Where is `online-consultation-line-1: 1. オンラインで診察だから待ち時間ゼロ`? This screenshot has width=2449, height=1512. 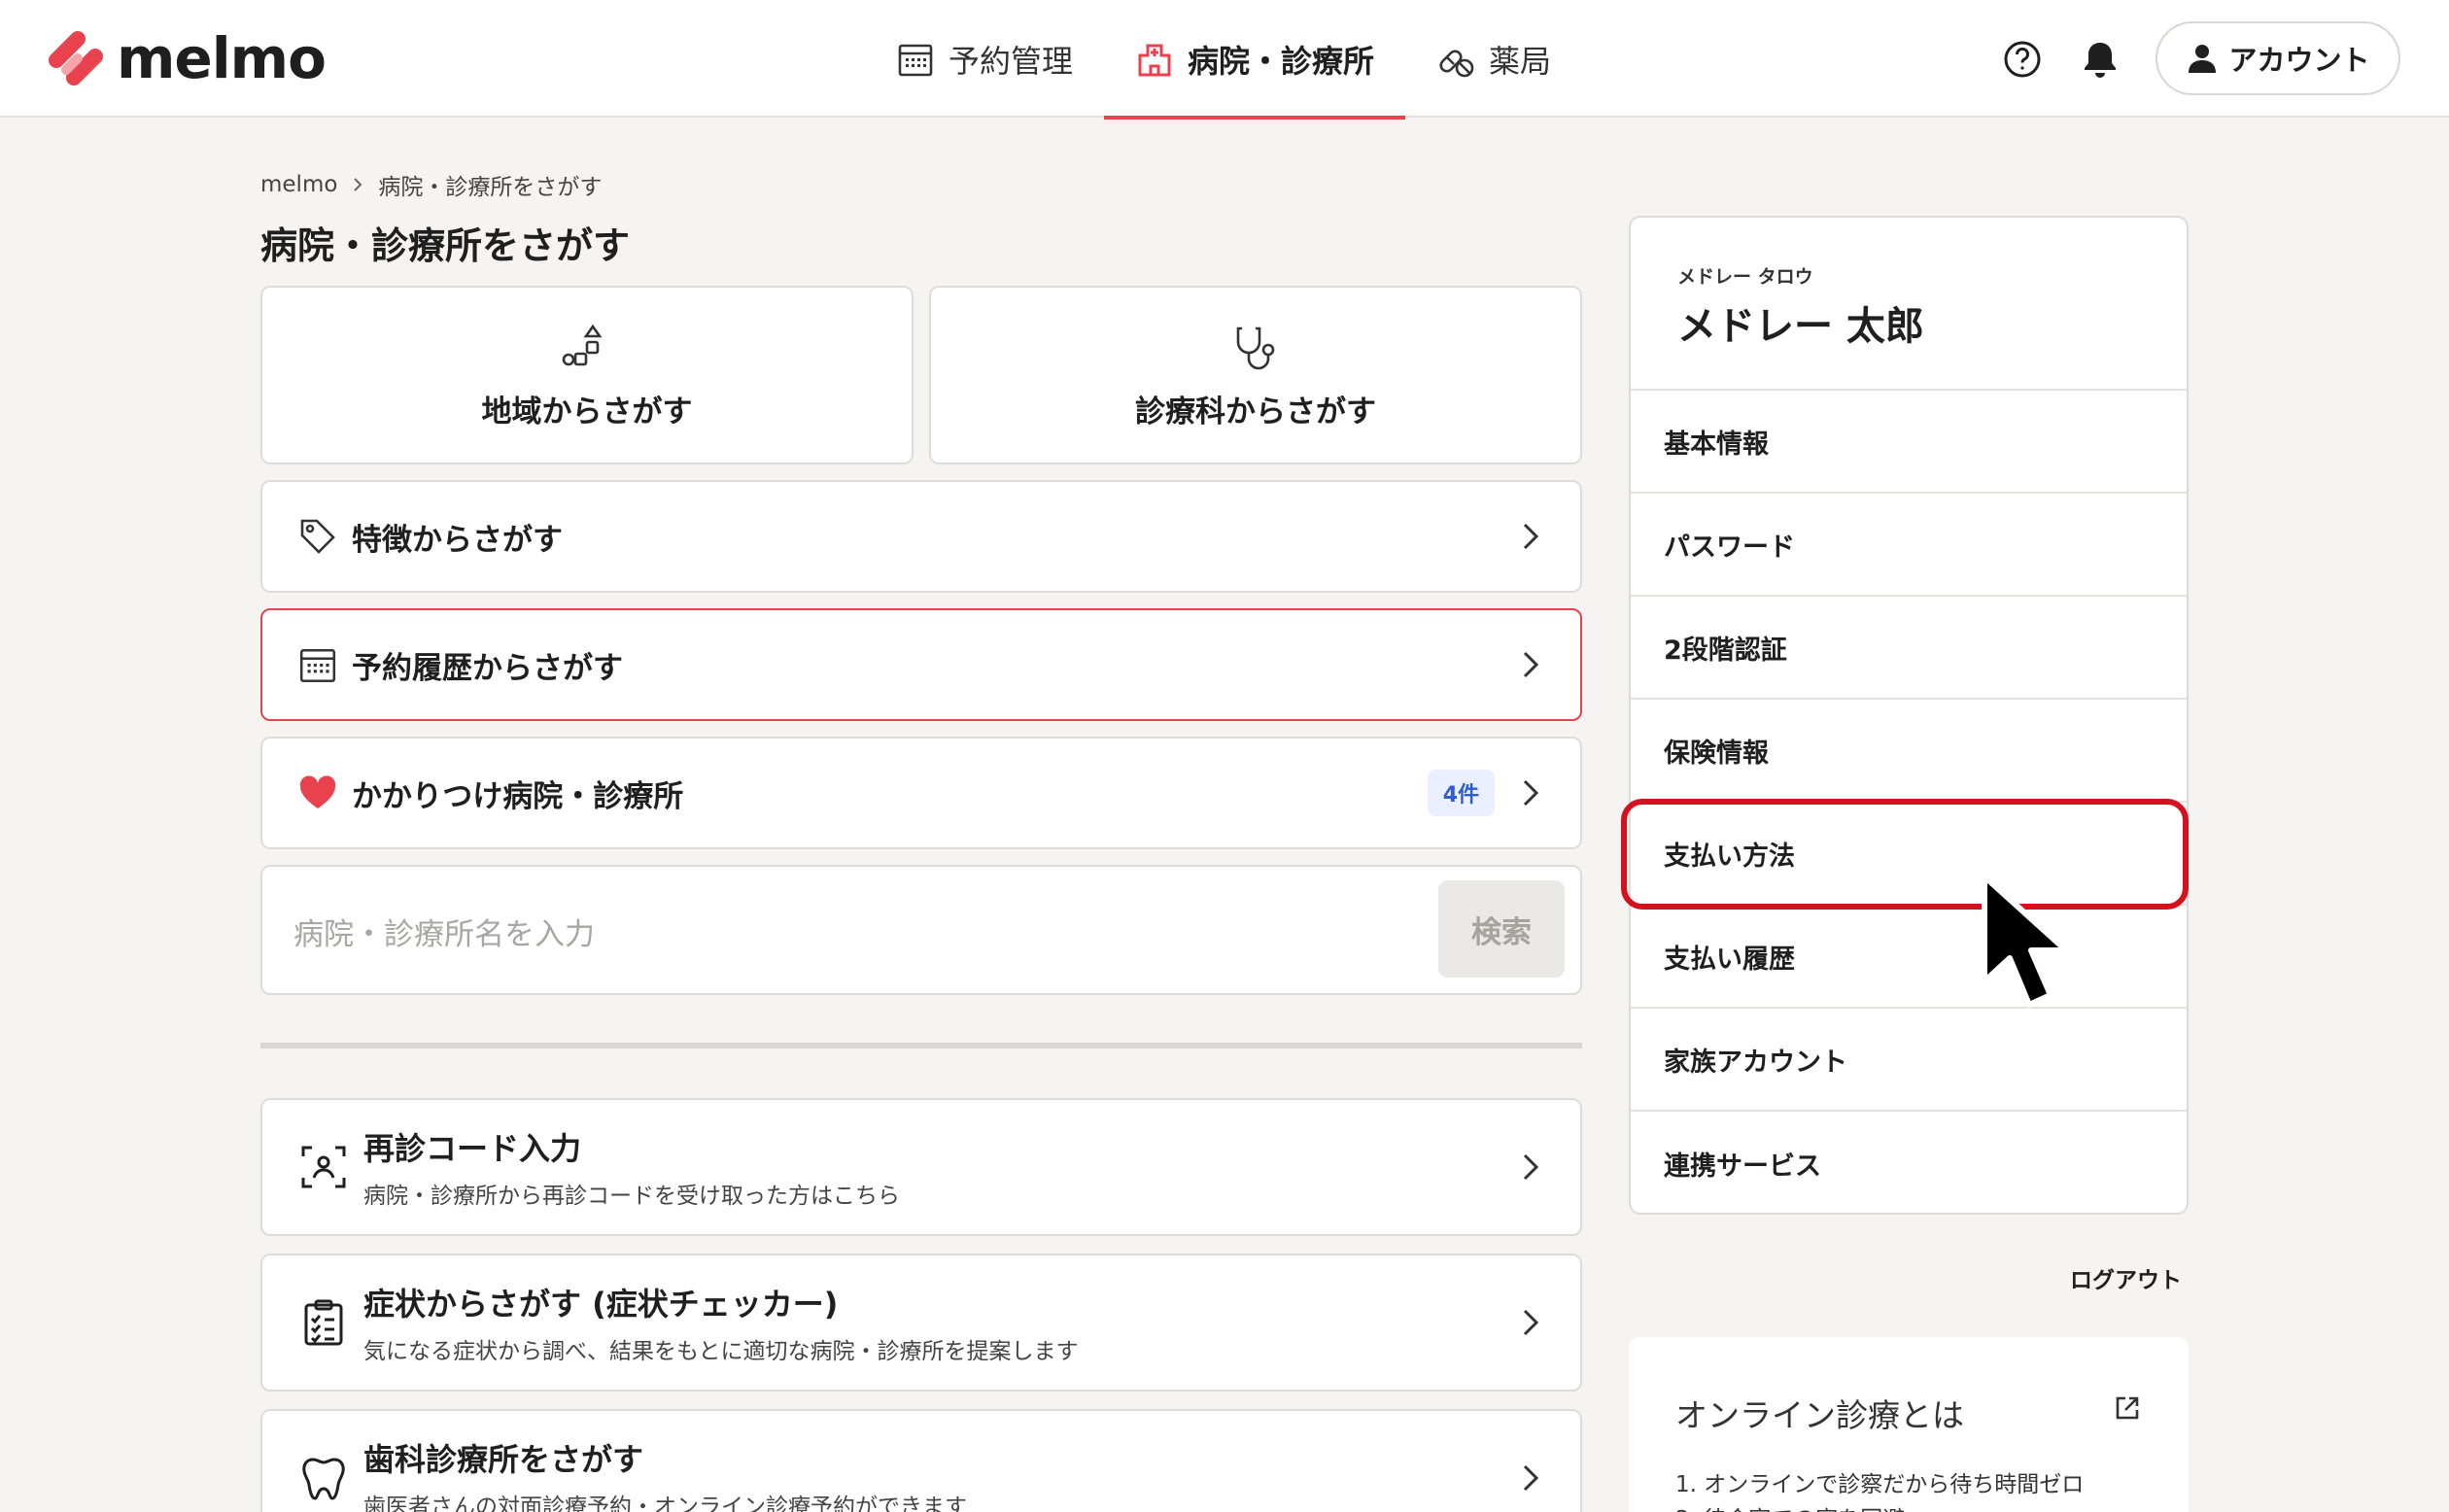
online-consultation-line-1: 1. オンラインで診察だから待ち時間ゼロ is located at coordinates (1880, 1485).